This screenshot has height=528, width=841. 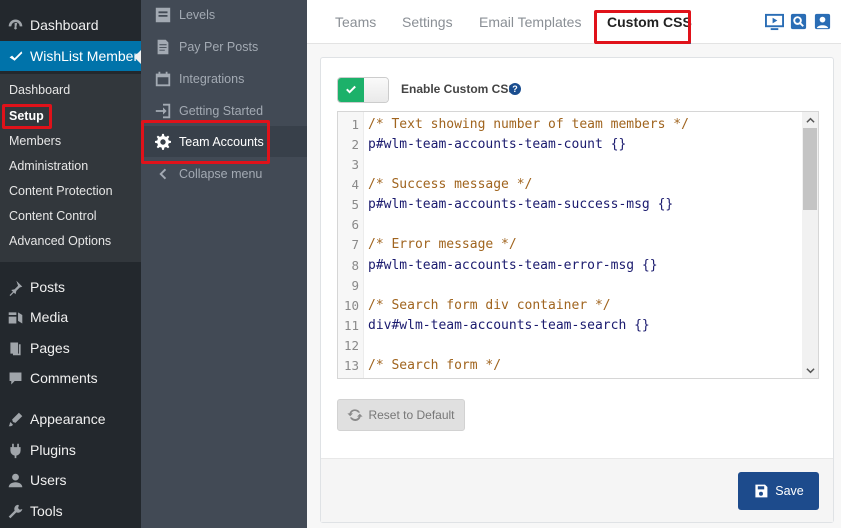 What do you see at coordinates (197, 15) in the screenshot?
I see `wlm-menu-levels-label: Levels` at bounding box center [197, 15].